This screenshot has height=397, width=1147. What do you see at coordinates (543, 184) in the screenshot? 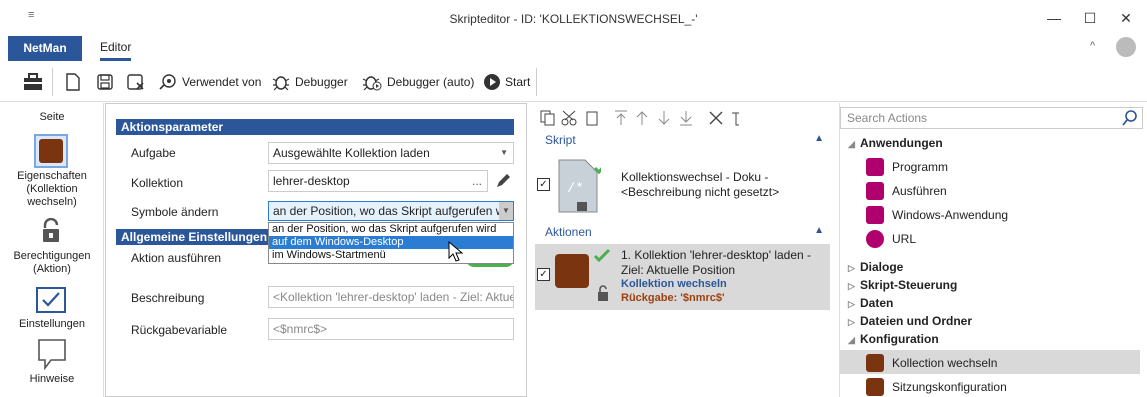
I see `script-checkbox: ✓` at bounding box center [543, 184].